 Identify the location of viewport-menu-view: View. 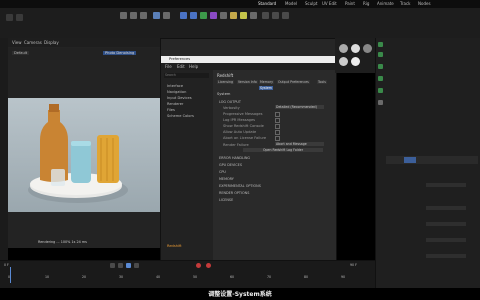
(17, 42).